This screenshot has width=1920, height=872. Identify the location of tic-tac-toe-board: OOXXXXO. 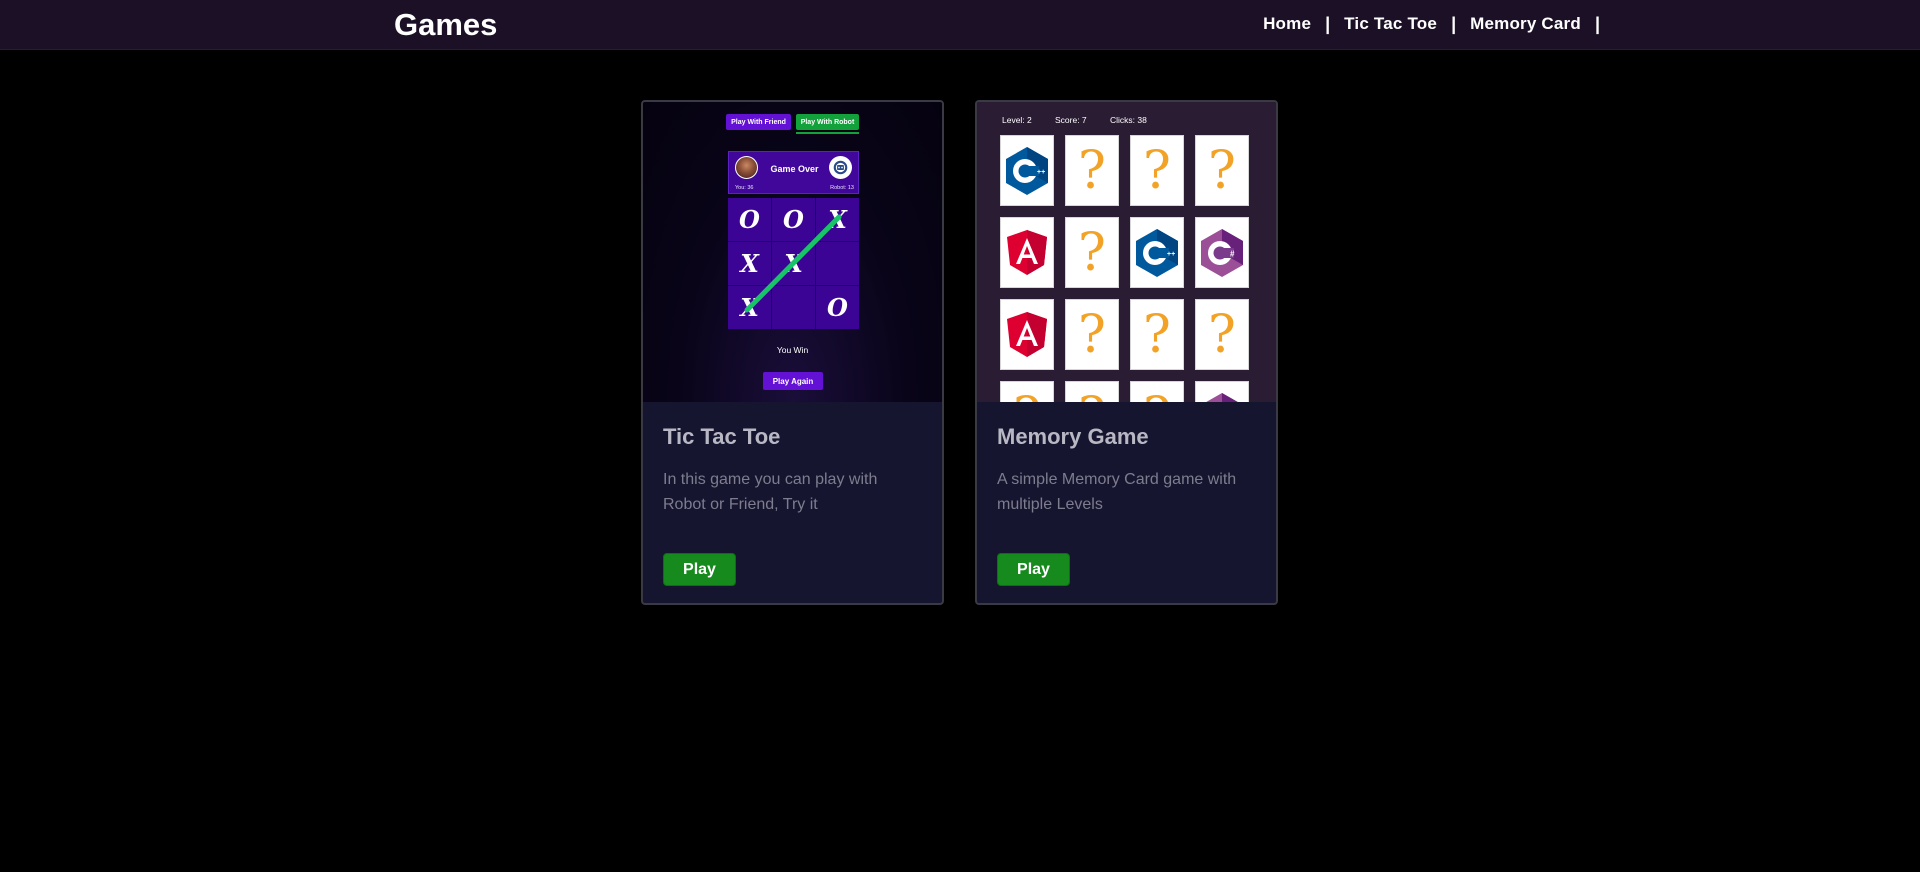
(793, 263).